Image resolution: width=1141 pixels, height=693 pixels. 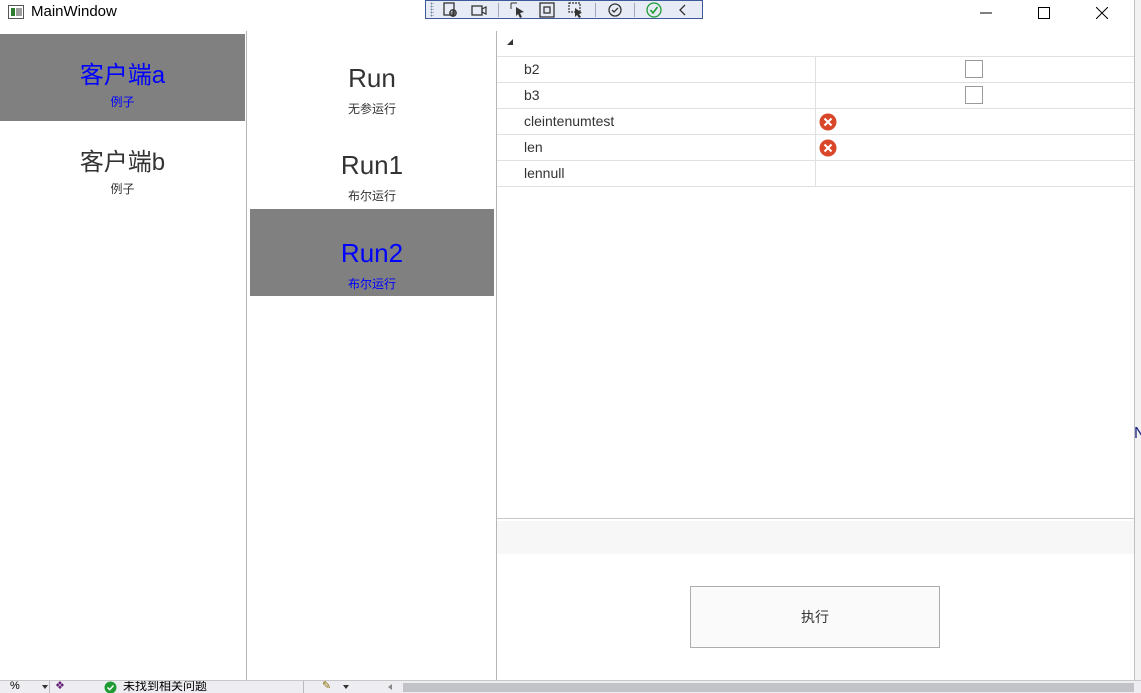 I want to click on property-row: b2, so click(x=815, y=70).